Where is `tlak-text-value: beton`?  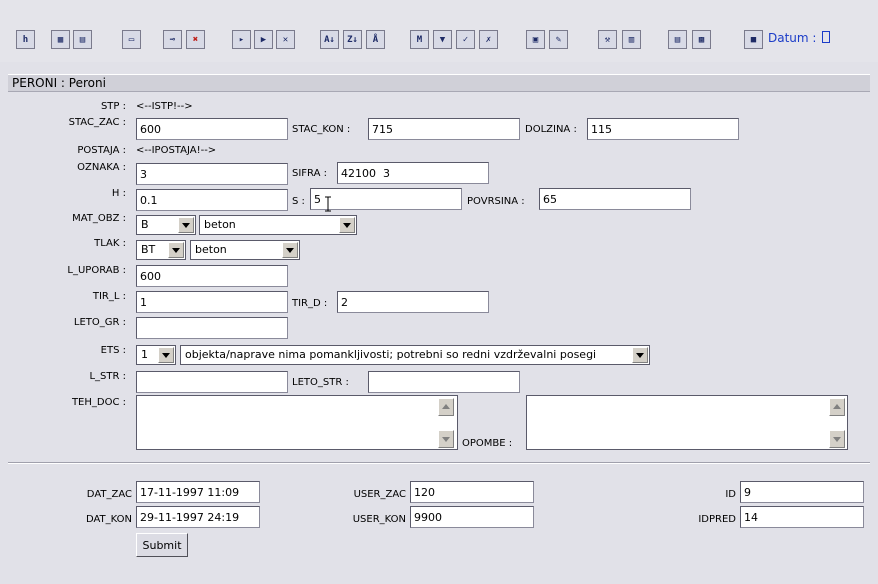 tlak-text-value: beton is located at coordinates (211, 249).